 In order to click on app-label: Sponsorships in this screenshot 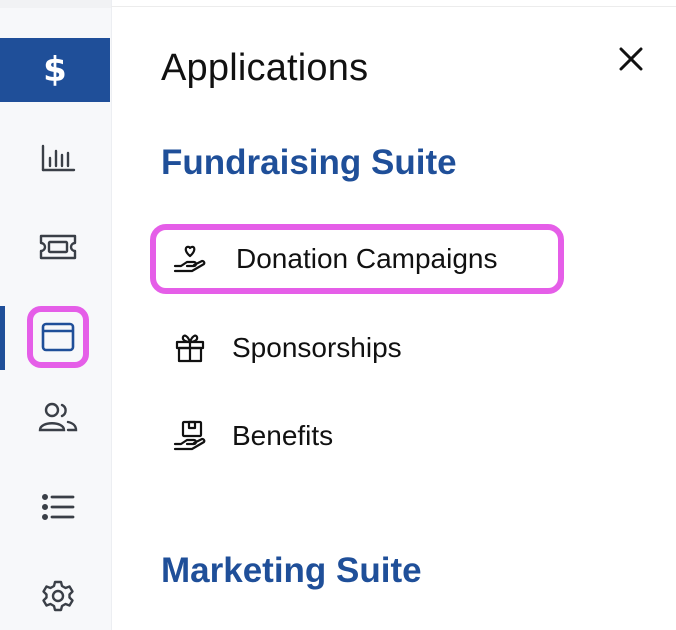, I will do `click(317, 347)`.